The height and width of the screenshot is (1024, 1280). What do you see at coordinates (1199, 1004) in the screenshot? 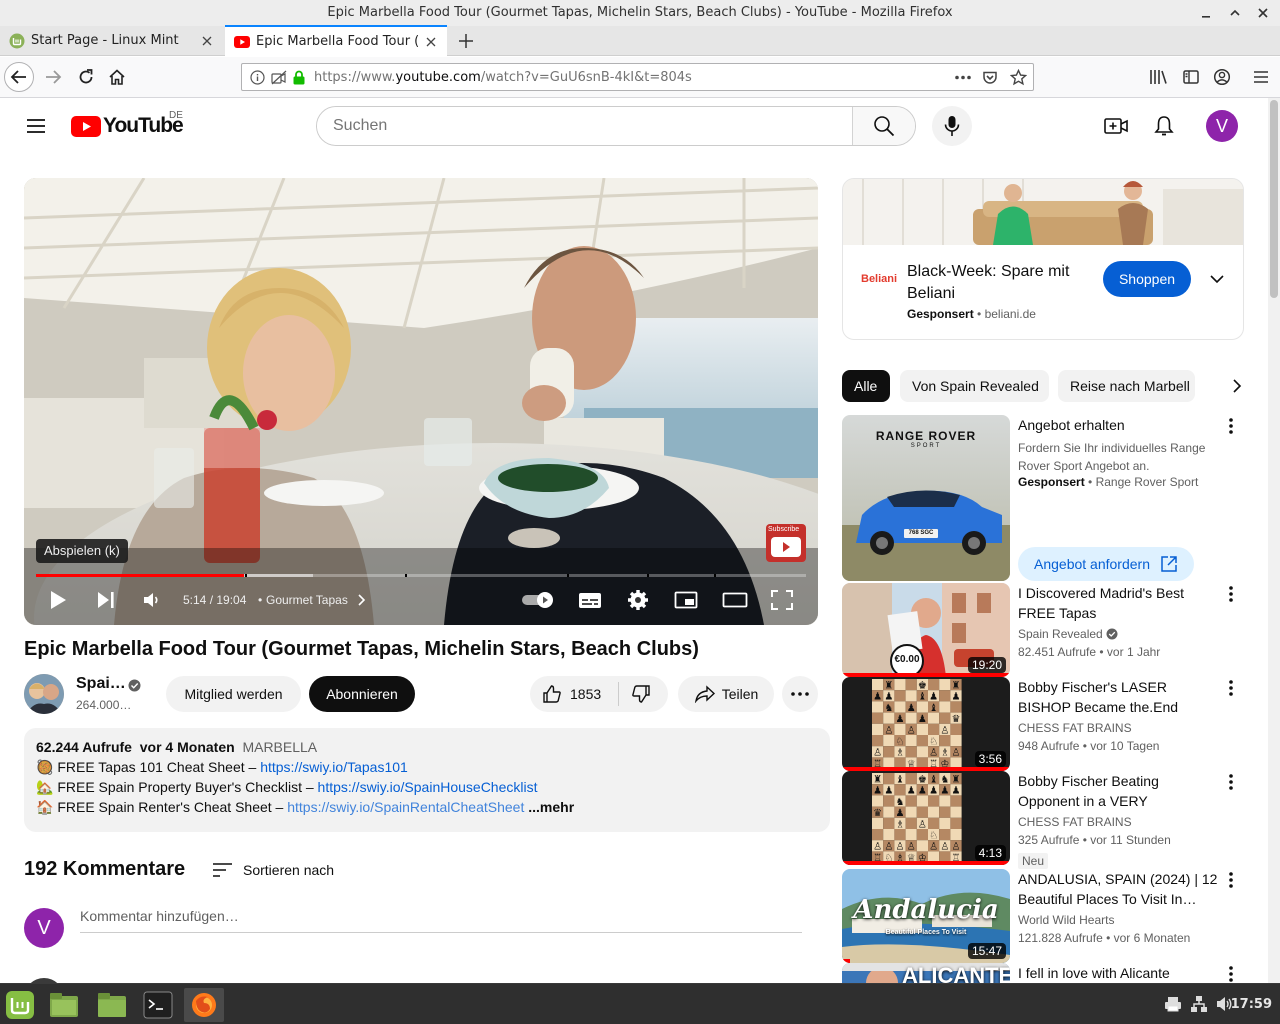
I see `network-icon` at bounding box center [1199, 1004].